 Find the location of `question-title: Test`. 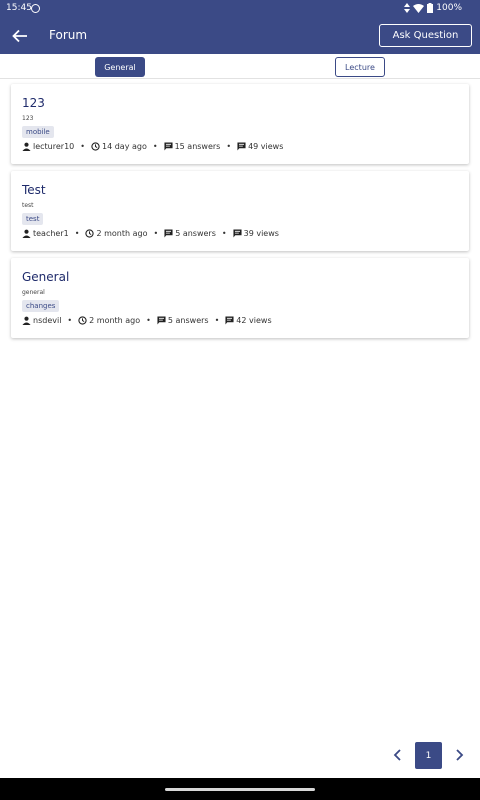

question-title: Test is located at coordinates (34, 190).